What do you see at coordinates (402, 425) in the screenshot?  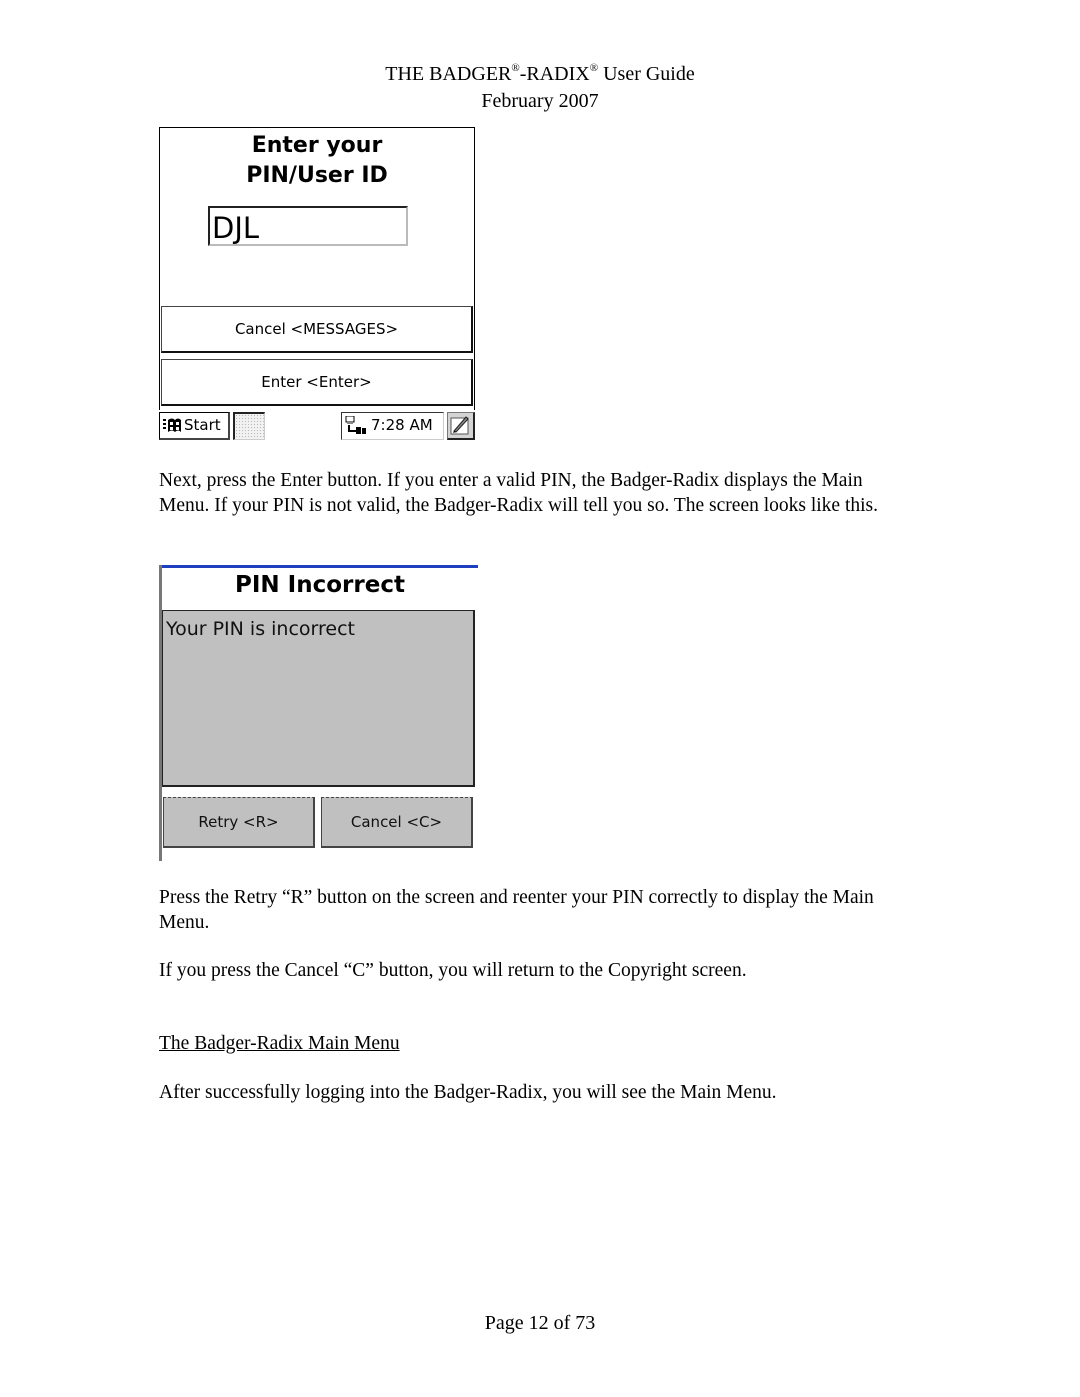 I see `clock-time: 7:28 AM` at bounding box center [402, 425].